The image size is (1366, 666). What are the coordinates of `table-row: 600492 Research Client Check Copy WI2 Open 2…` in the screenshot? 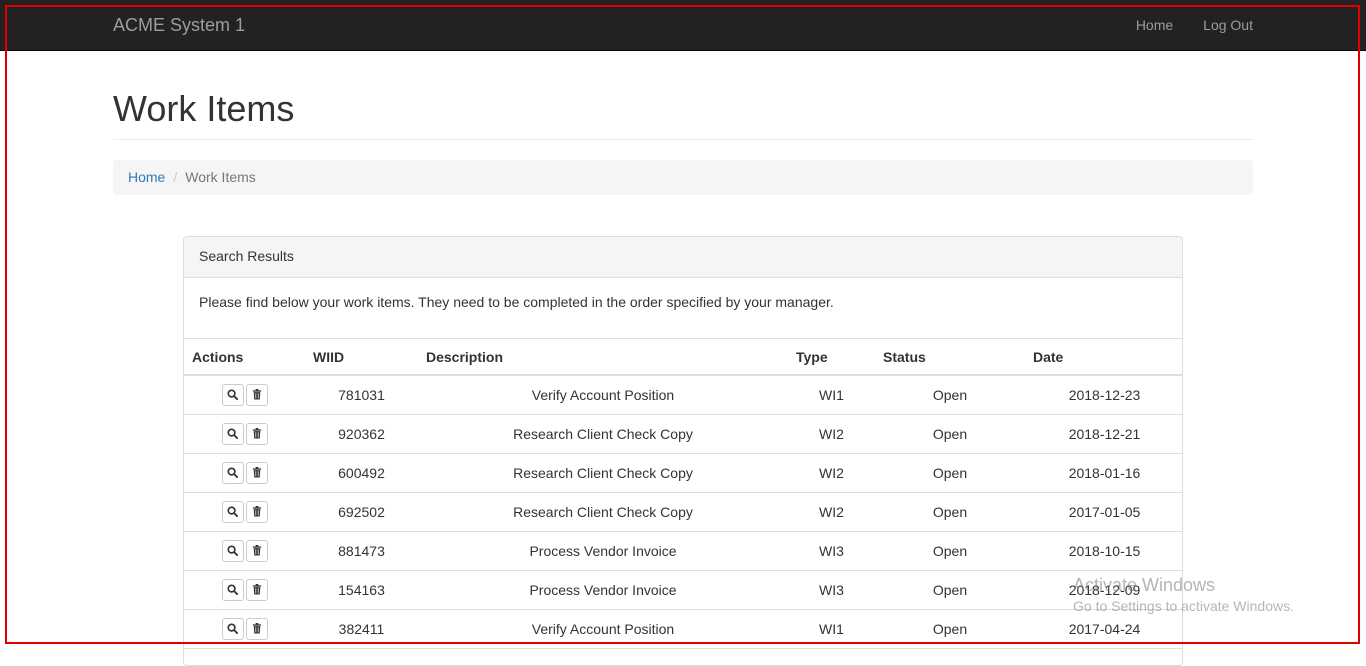 It's located at (683, 473).